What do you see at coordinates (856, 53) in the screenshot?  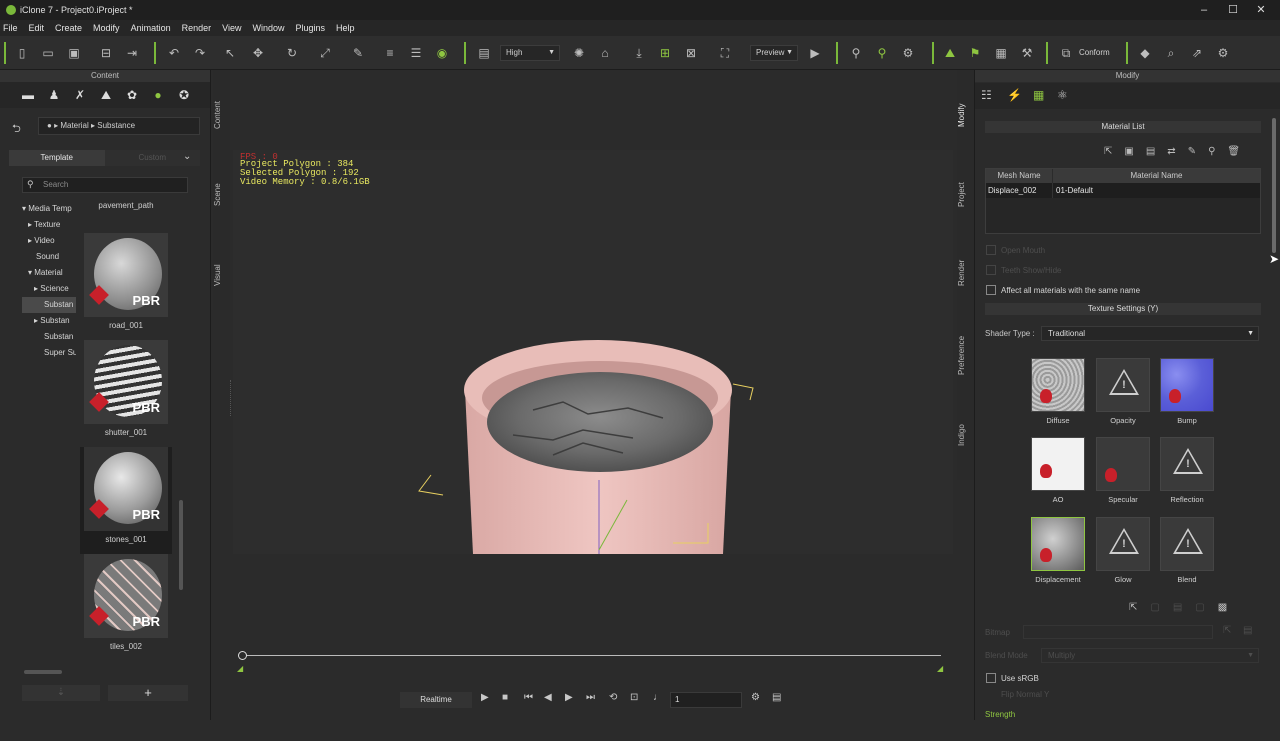 I see `physics-icon: ⚲` at bounding box center [856, 53].